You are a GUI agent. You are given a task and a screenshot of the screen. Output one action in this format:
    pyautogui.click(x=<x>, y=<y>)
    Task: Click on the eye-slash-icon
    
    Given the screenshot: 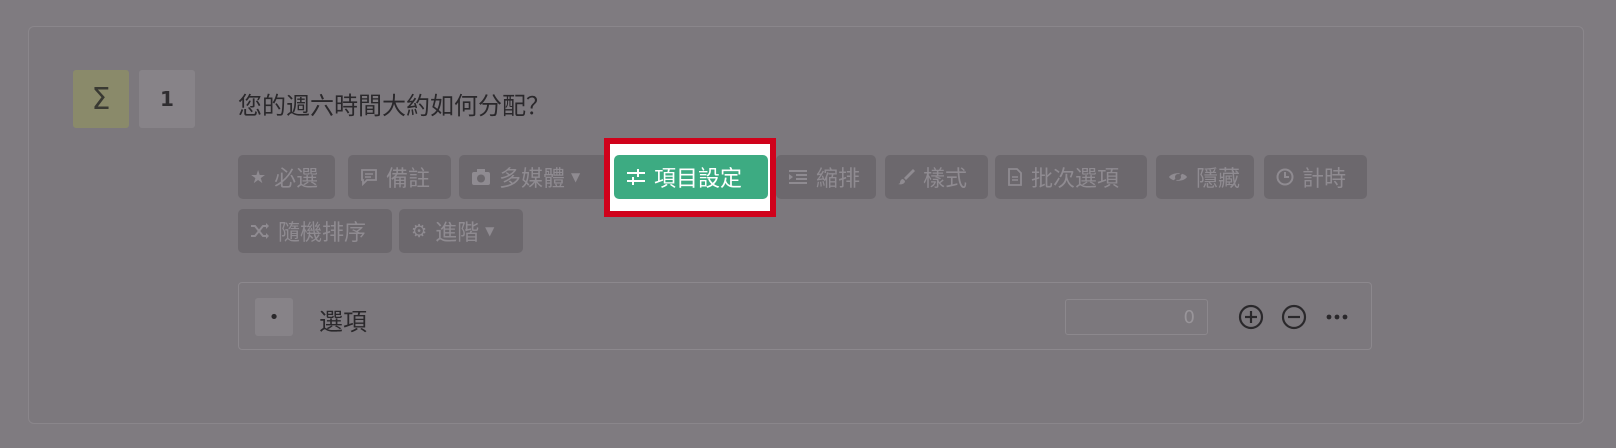 What is the action you would take?
    pyautogui.click(x=1178, y=177)
    